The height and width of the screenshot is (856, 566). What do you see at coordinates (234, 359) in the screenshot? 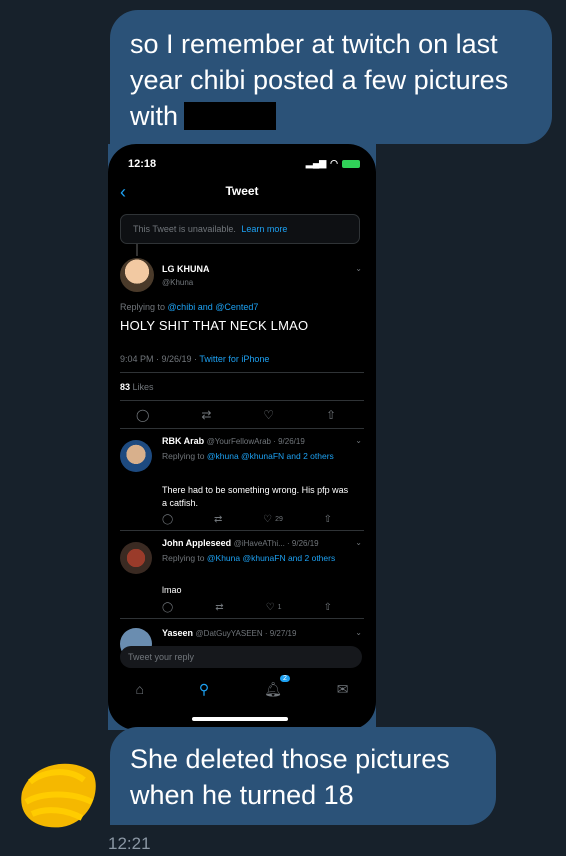
I see `tweet-source: Twitter for iPhone` at bounding box center [234, 359].